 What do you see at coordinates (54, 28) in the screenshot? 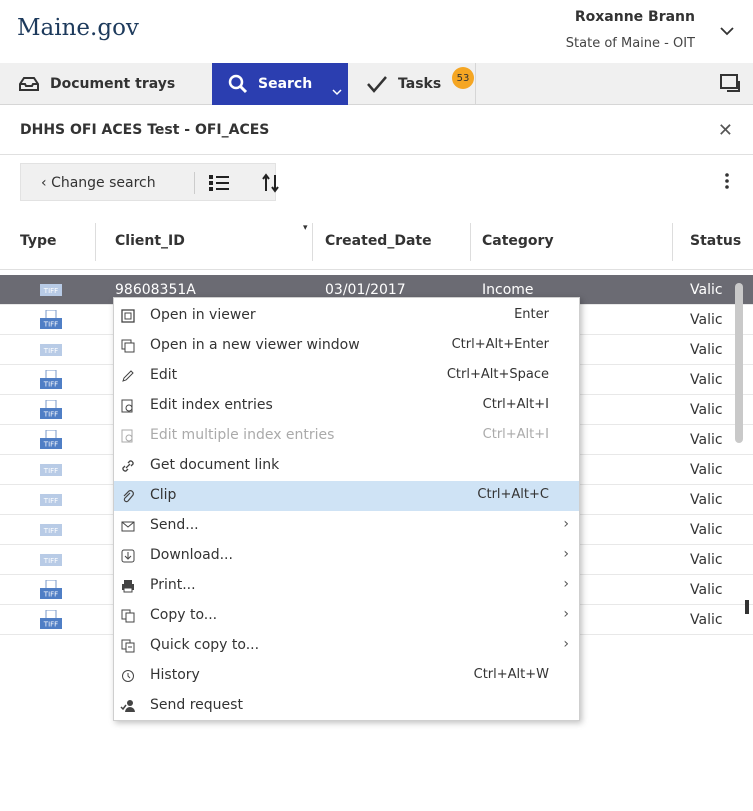
I see `logo-main: Maine` at bounding box center [54, 28].